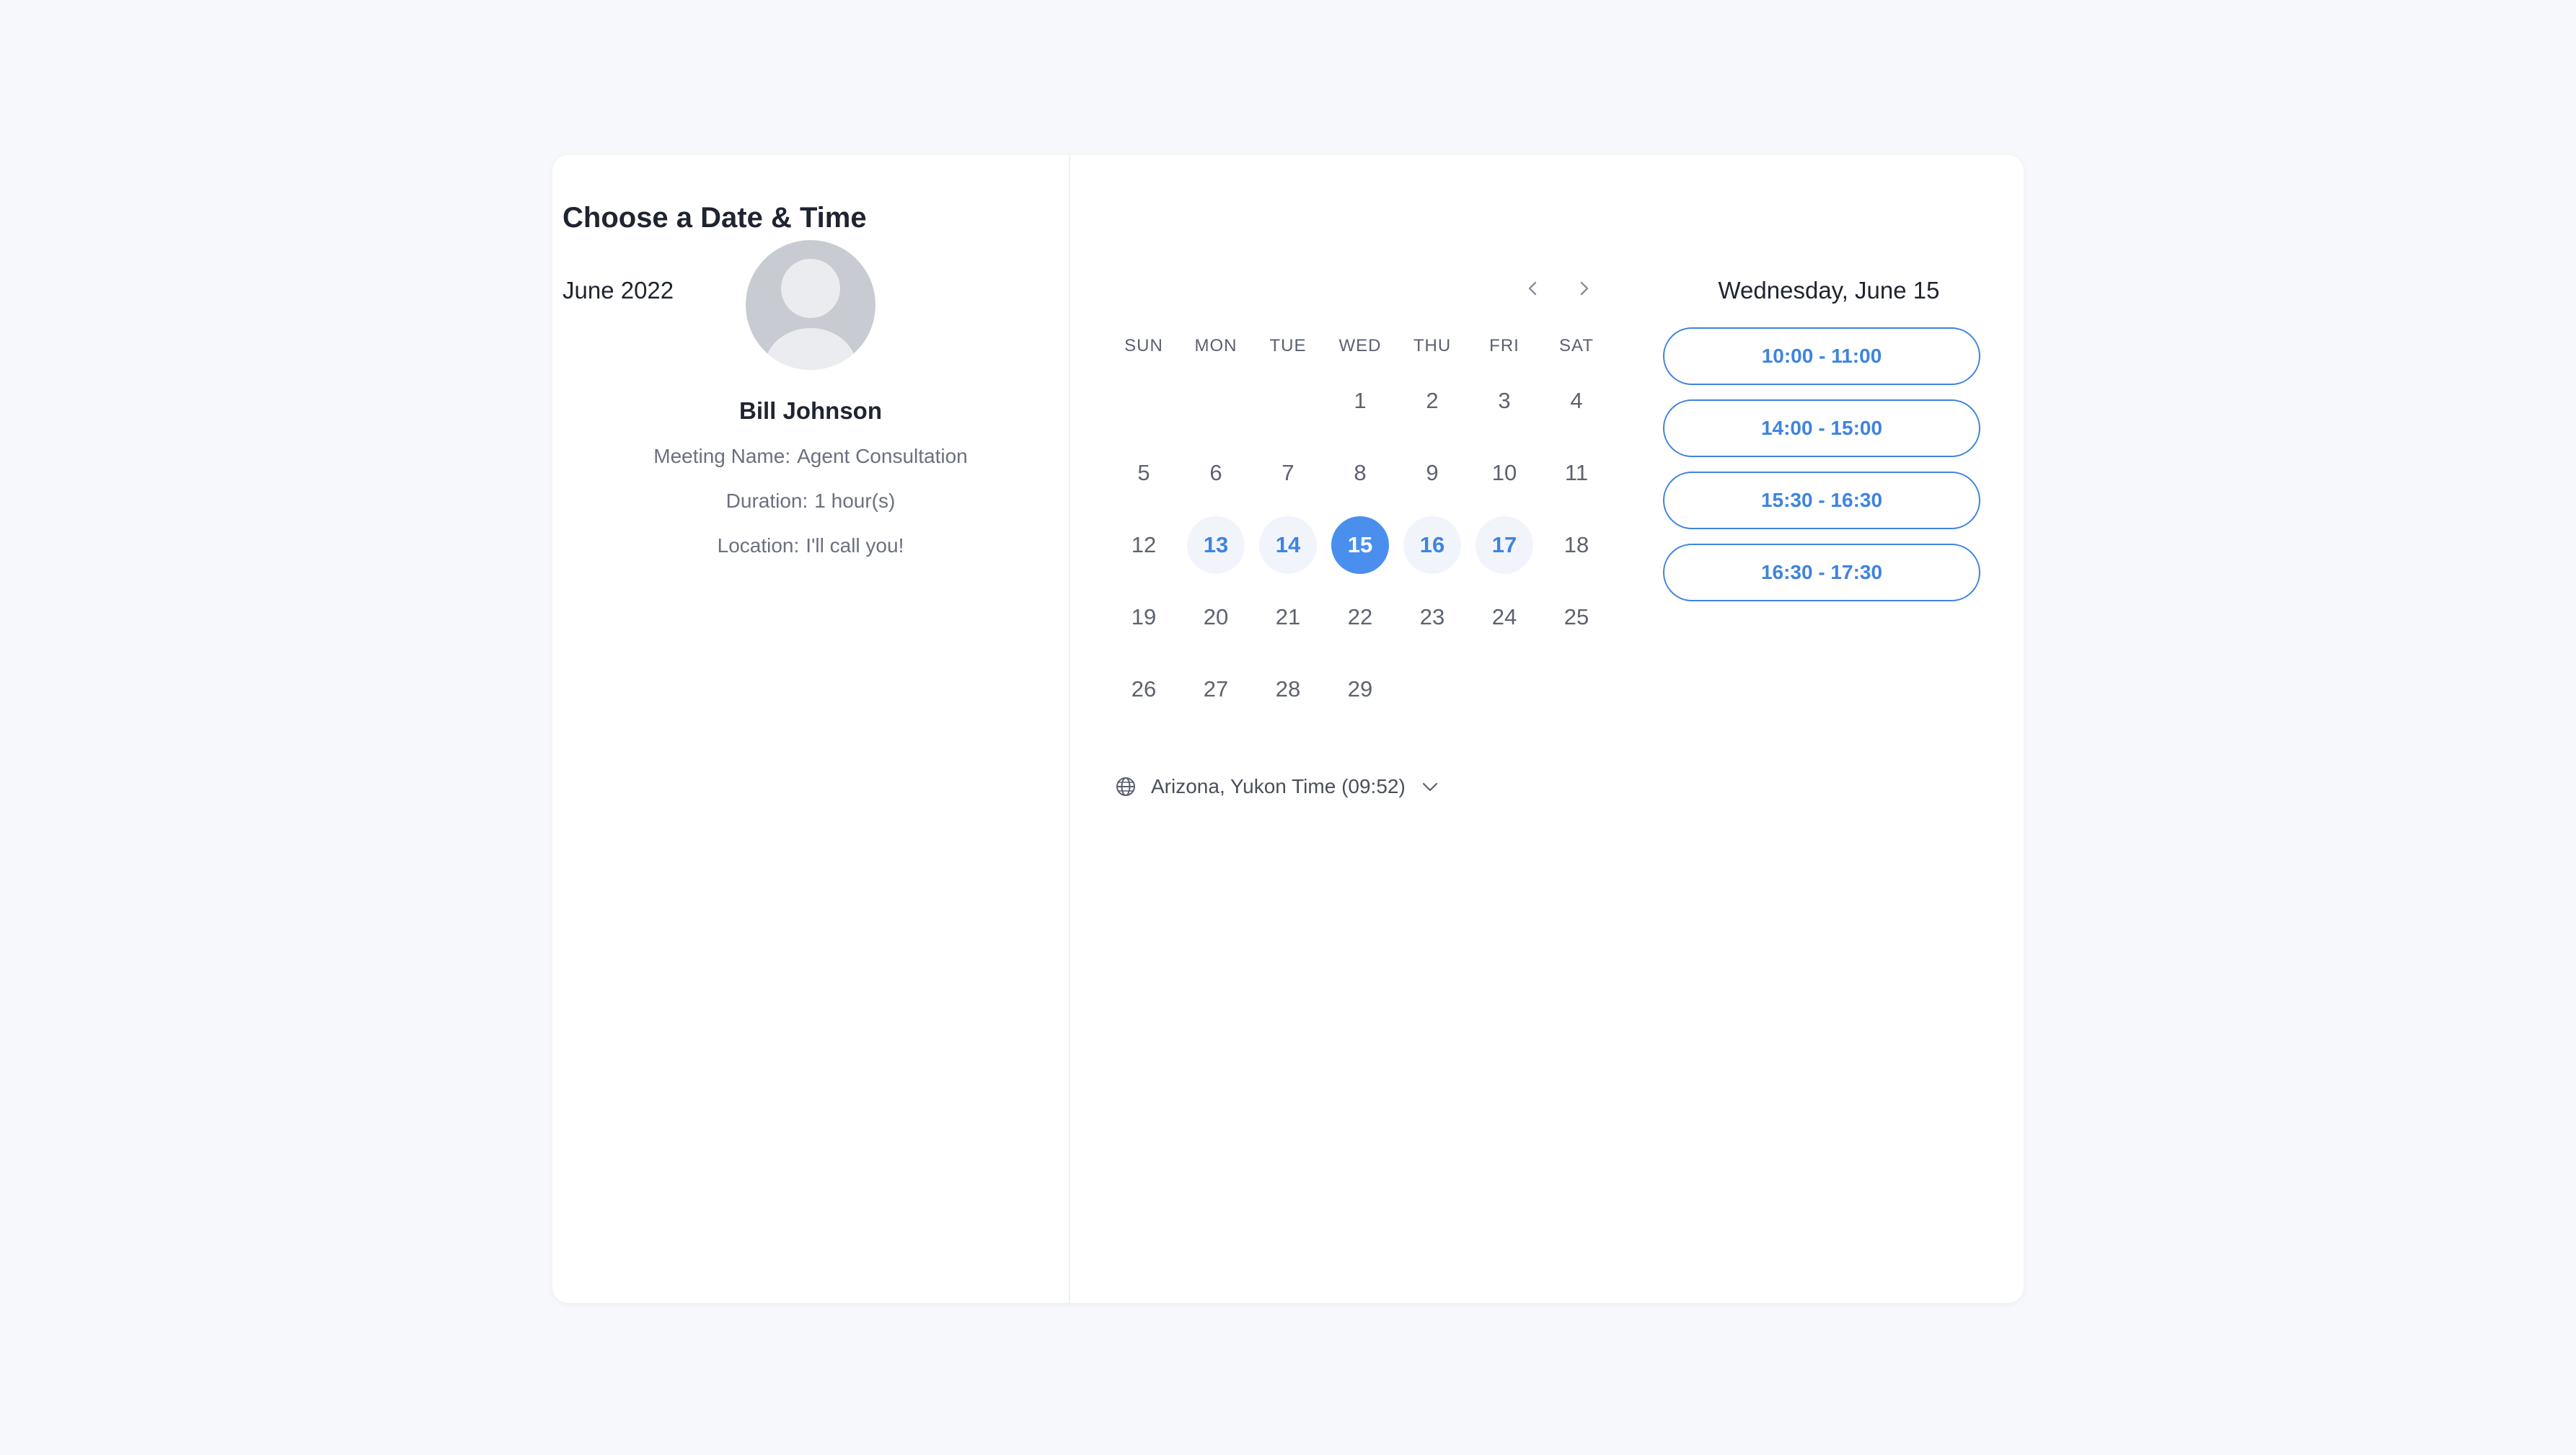 The image size is (2576, 1455). What do you see at coordinates (1215, 472) in the screenshot?
I see `calendar-day: 6` at bounding box center [1215, 472].